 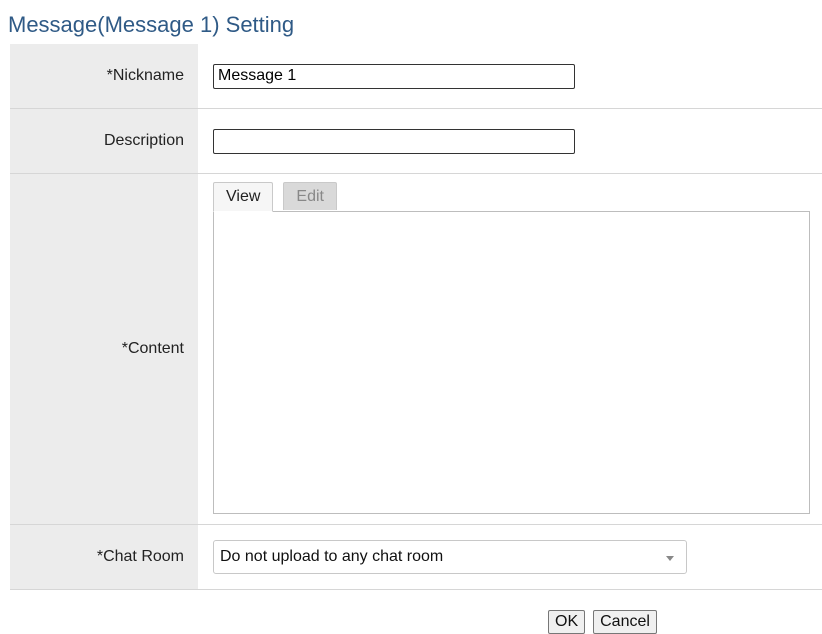 I want to click on dialog-buttons: OK Cancel, so click(x=602, y=622).